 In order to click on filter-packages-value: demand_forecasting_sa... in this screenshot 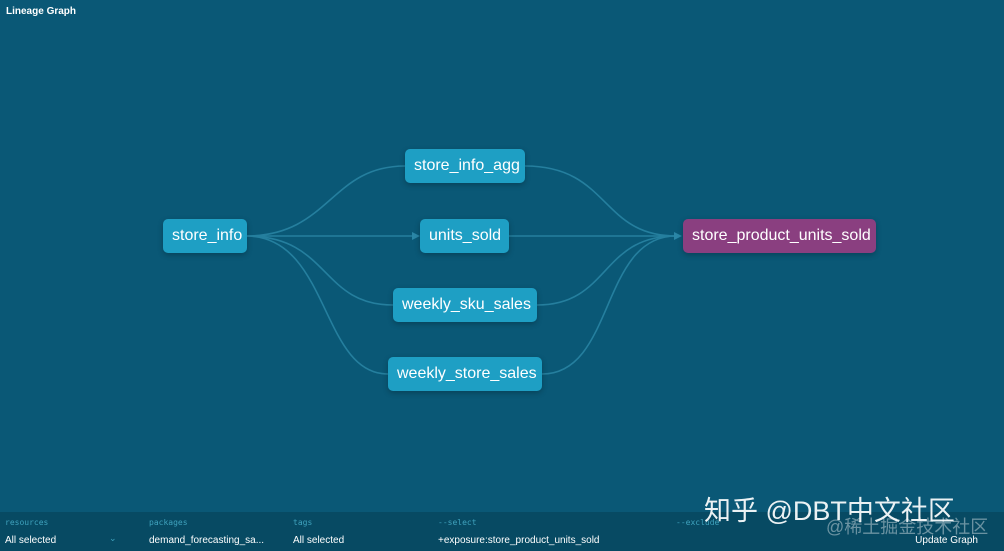, I will do `click(206, 540)`.